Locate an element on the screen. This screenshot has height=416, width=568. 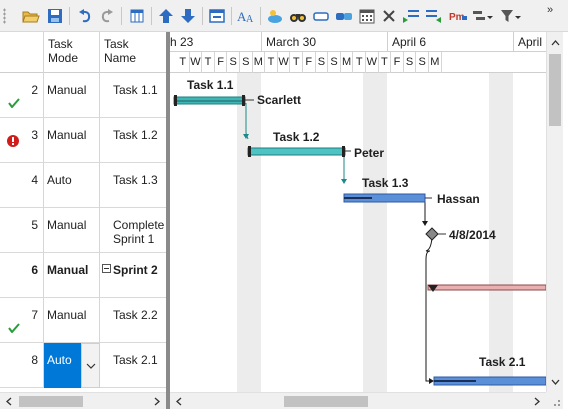
save-icon is located at coordinates (55, 16).